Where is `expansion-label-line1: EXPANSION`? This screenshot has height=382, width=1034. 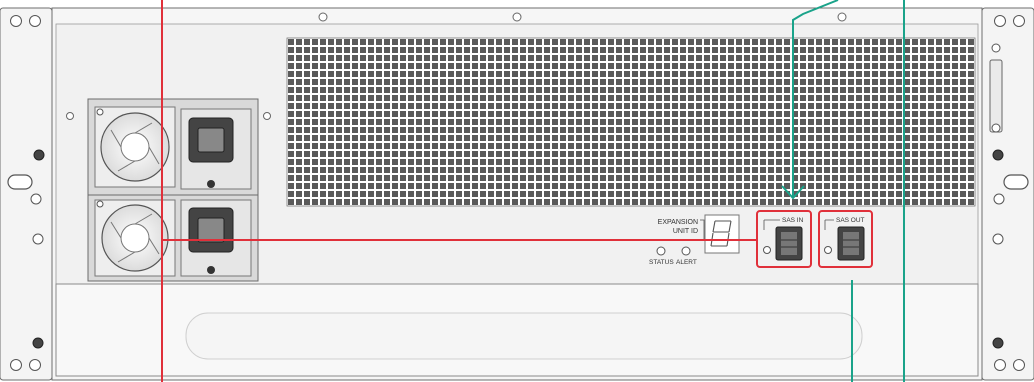
expansion-label-line1: EXPANSION is located at coordinates (678, 222).